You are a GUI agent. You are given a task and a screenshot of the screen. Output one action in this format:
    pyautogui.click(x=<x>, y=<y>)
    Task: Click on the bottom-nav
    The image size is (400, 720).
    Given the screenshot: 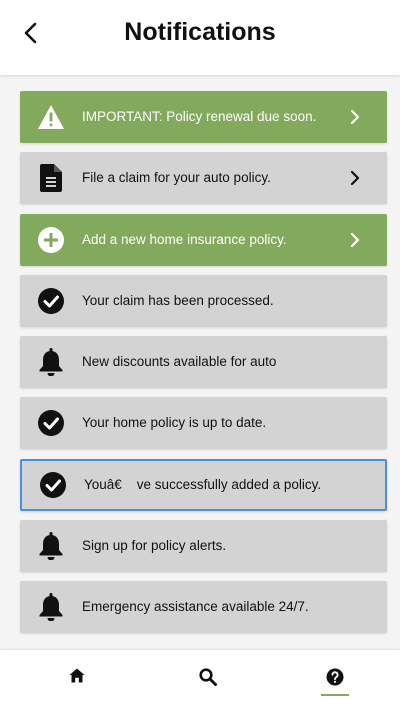 What is the action you would take?
    pyautogui.click(x=200, y=685)
    